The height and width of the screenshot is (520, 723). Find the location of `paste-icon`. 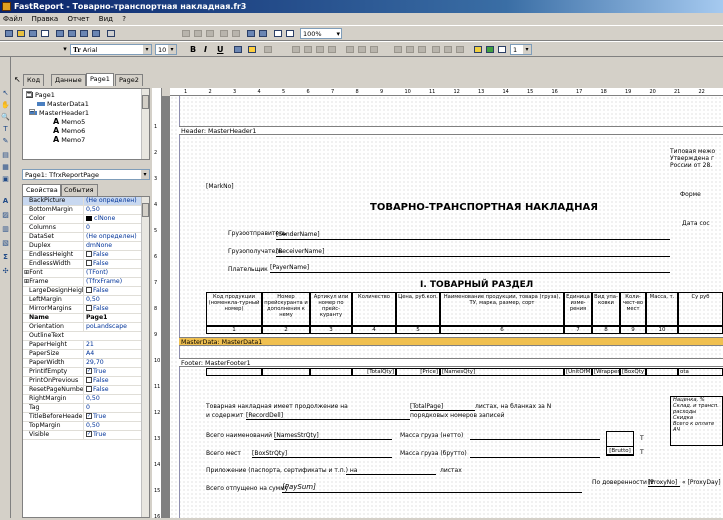

paste-icon is located at coordinates (210, 33).